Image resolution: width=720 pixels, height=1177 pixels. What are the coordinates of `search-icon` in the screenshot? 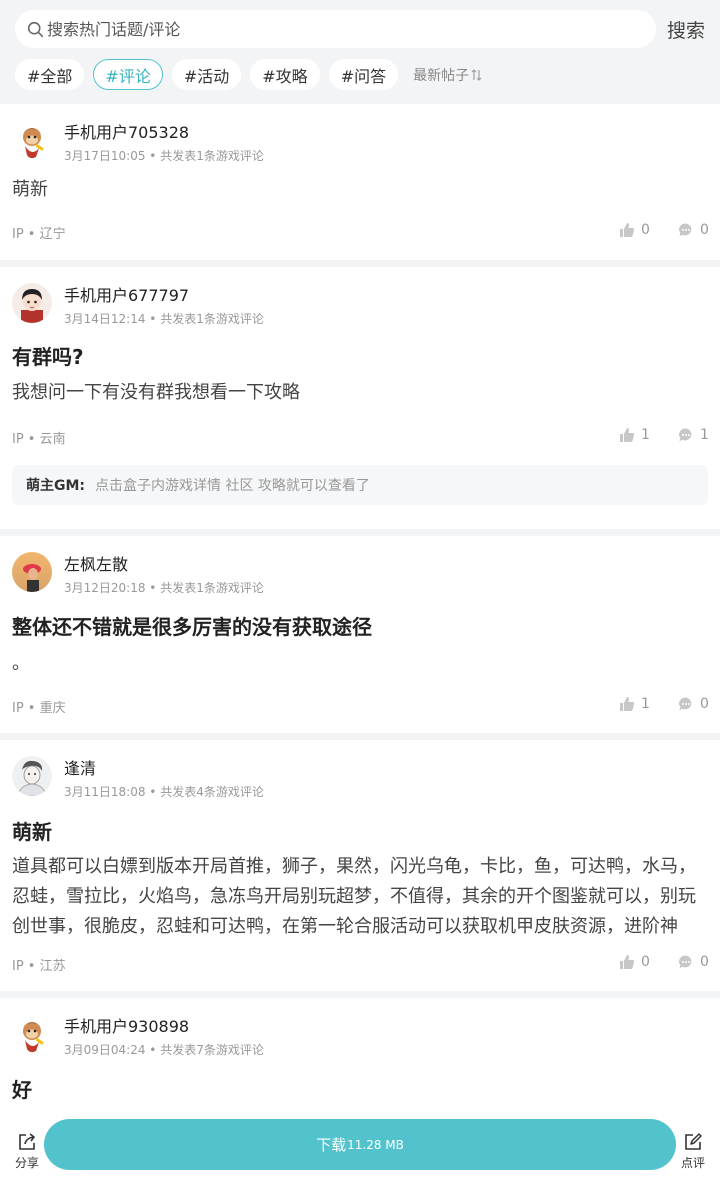 It's located at (35, 29).